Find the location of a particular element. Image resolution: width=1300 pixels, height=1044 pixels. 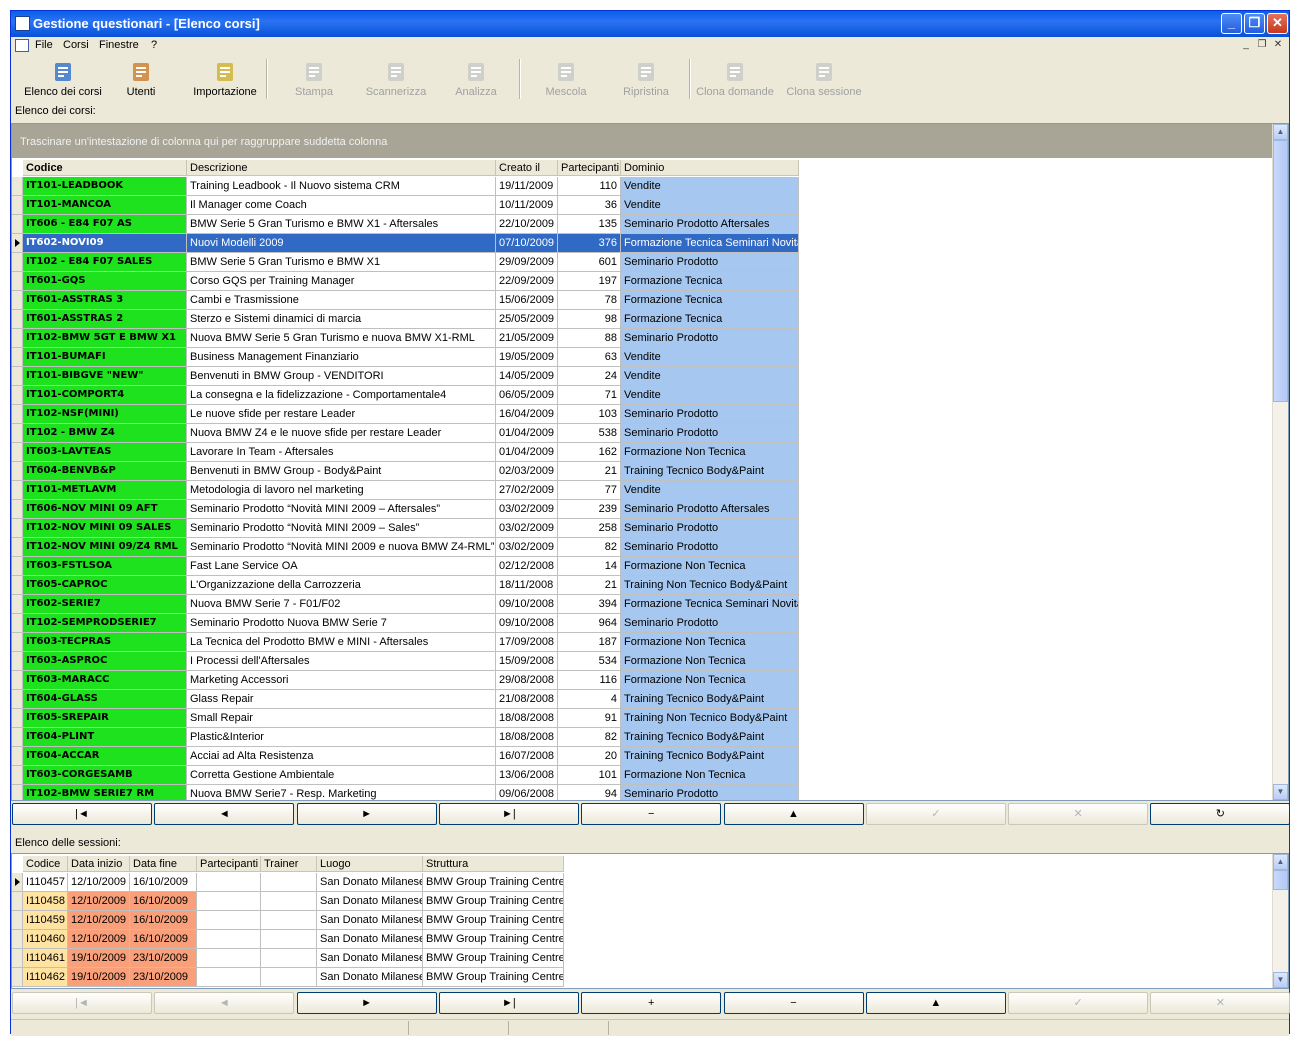

course-cell-codice: IT102 - E84 F07 SALES is located at coordinates (105, 262).